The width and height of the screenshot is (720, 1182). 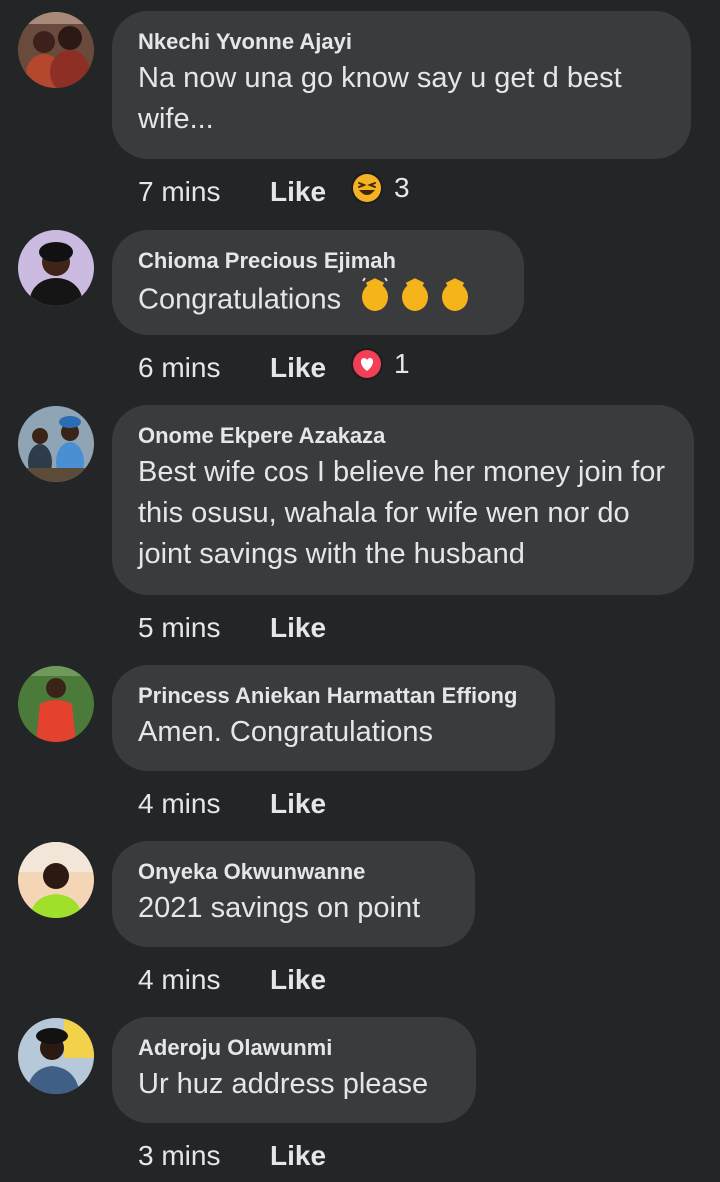 I want to click on comment-timestamp: 7 mins, so click(x=204, y=192).